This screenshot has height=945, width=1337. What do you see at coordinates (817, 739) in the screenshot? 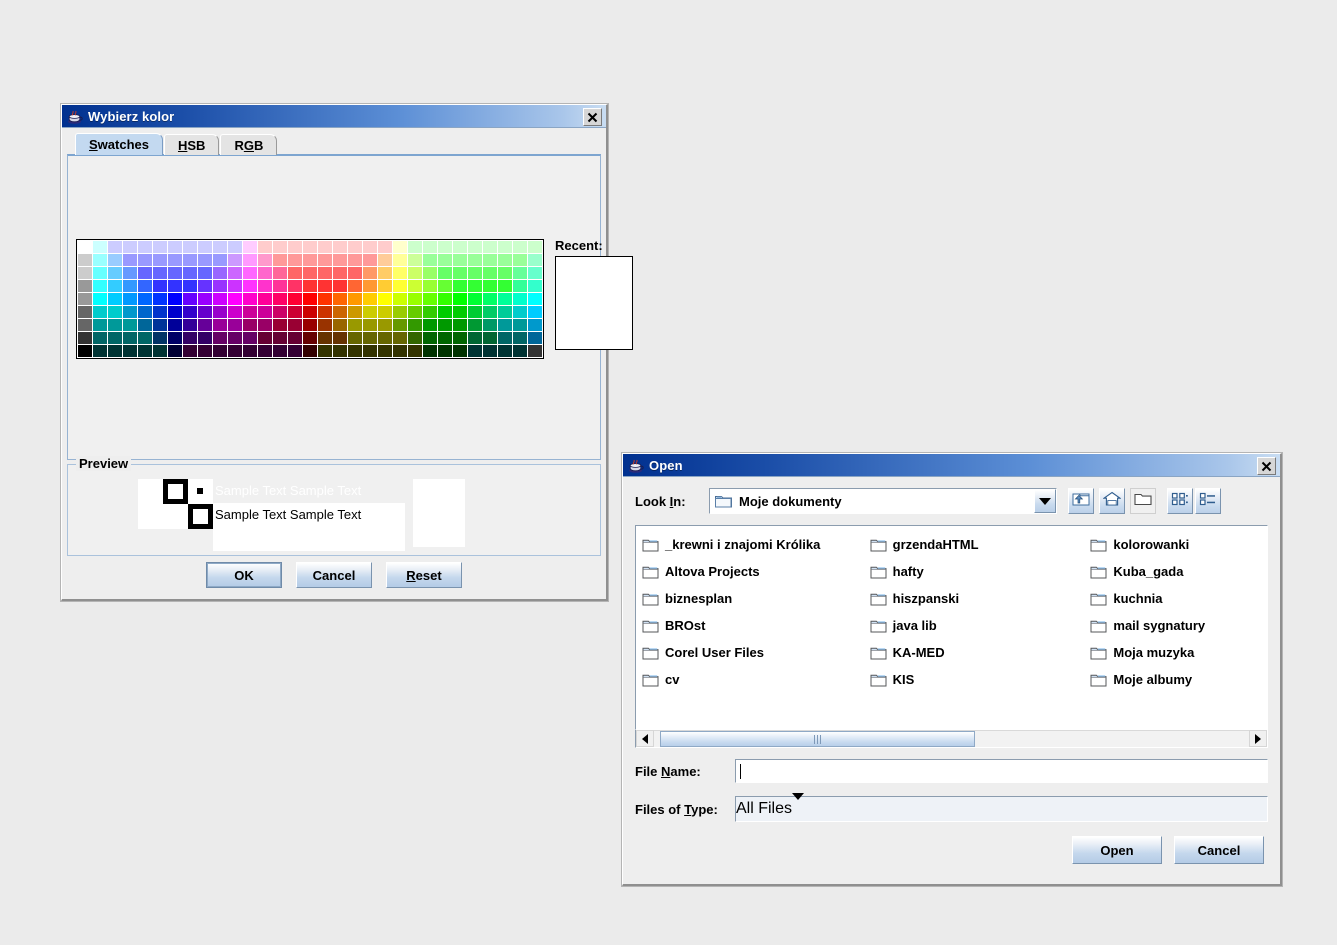
I see `scroll-thumb` at bounding box center [817, 739].